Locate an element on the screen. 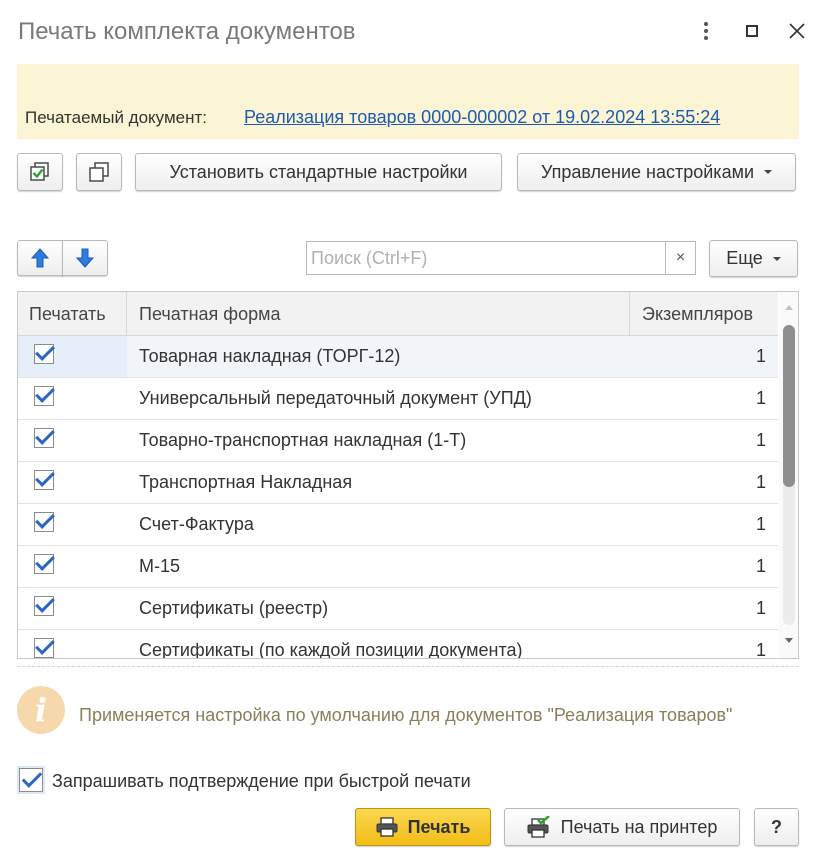  scroll-up-icon is located at coordinates (789, 307).